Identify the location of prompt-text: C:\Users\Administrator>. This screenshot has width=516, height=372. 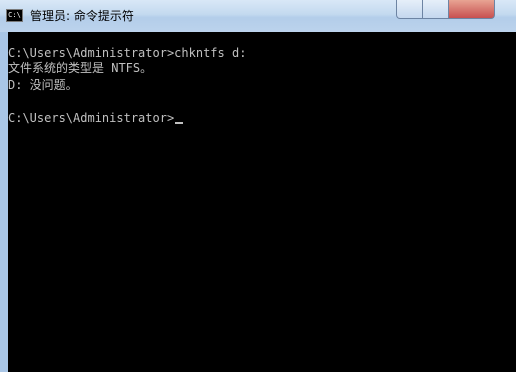
(91, 118).